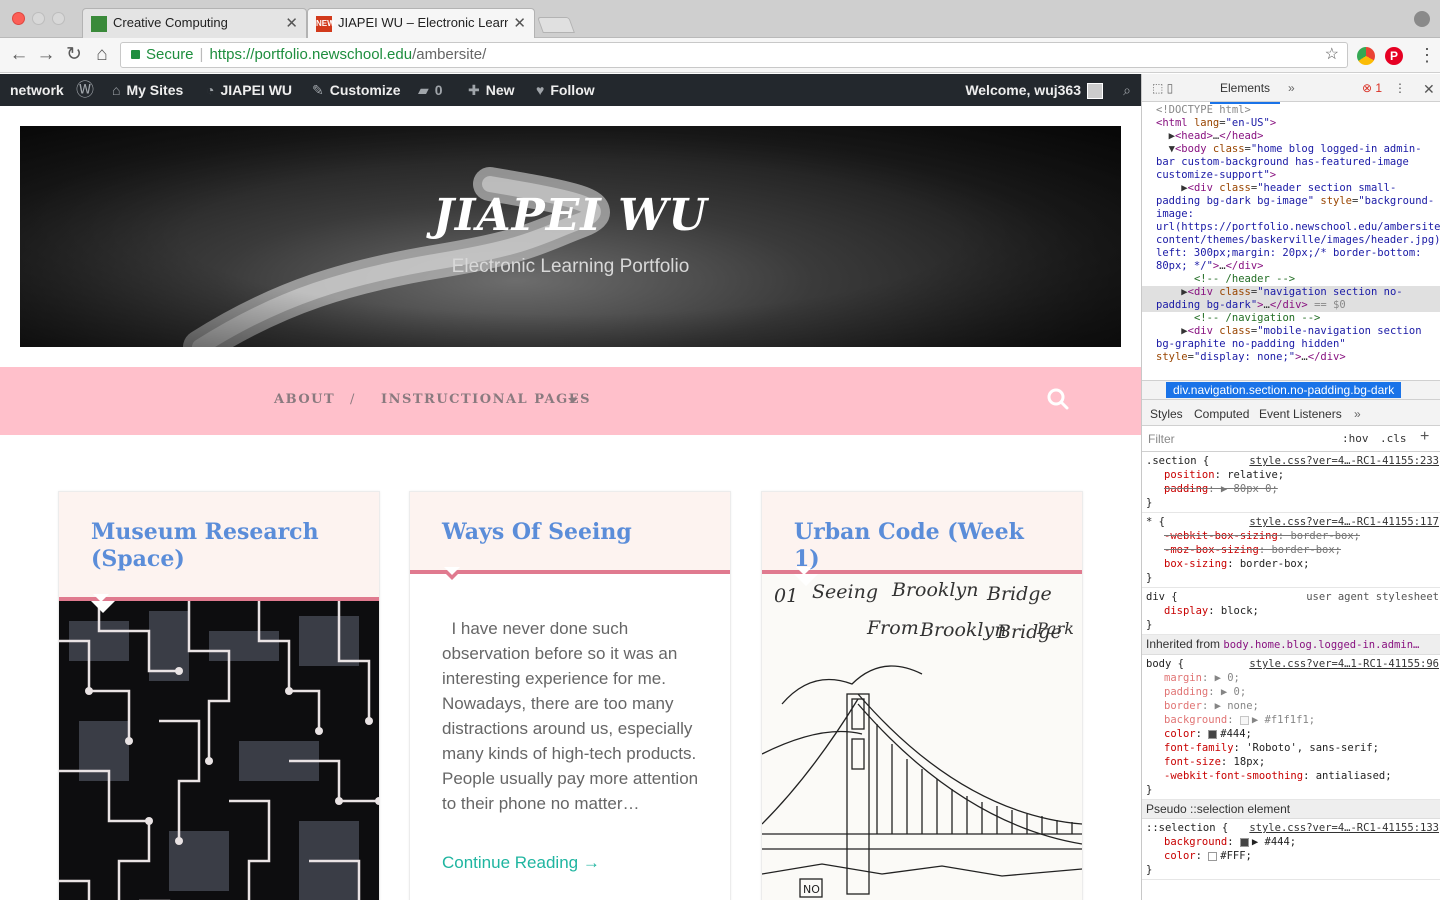  I want to click on main-navigation: ABOUT / INSTRUCTIONAL PAGES, so click(570, 401).